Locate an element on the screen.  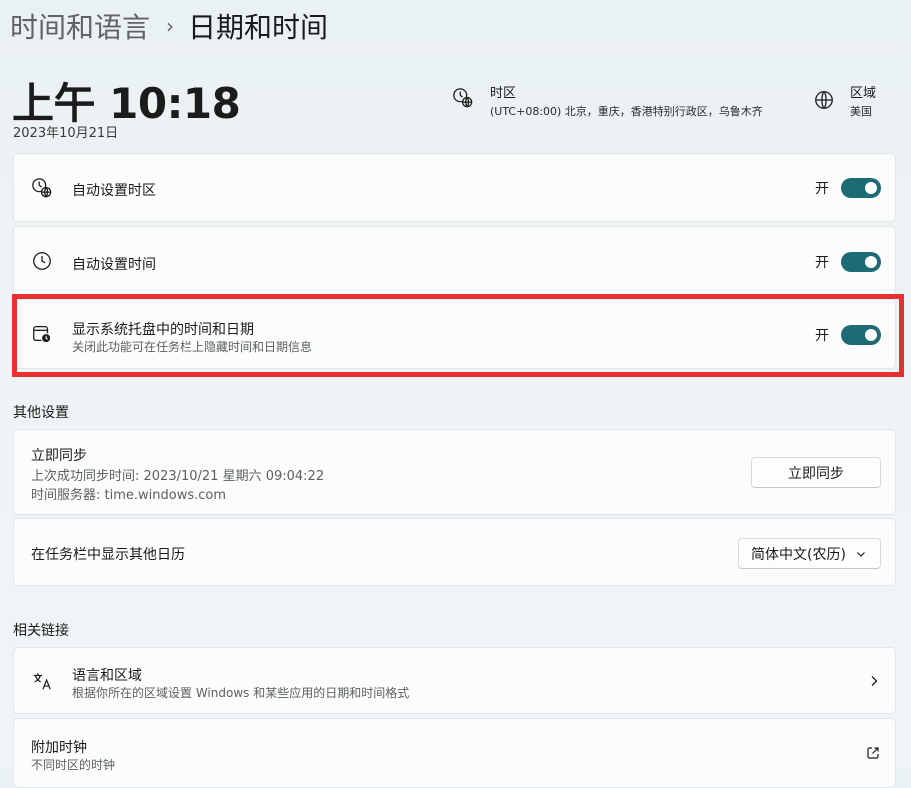
auto-time-toggle is located at coordinates (861, 262).